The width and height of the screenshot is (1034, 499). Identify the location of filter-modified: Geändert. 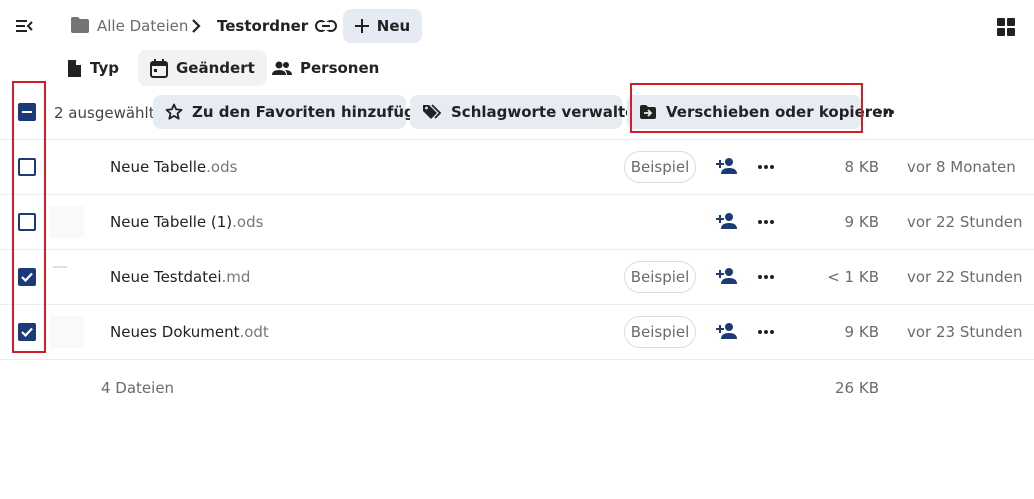
(202, 68).